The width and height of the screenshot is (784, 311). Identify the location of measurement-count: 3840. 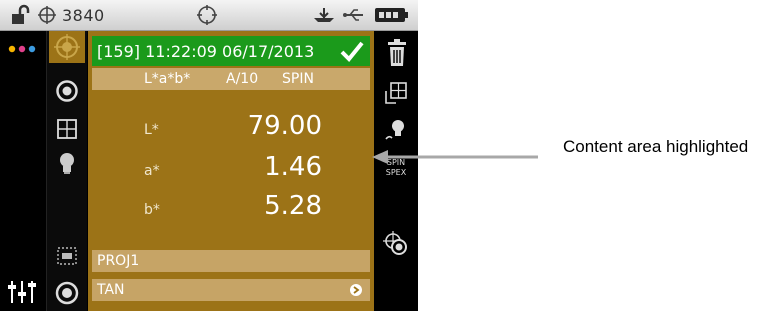
(83, 15).